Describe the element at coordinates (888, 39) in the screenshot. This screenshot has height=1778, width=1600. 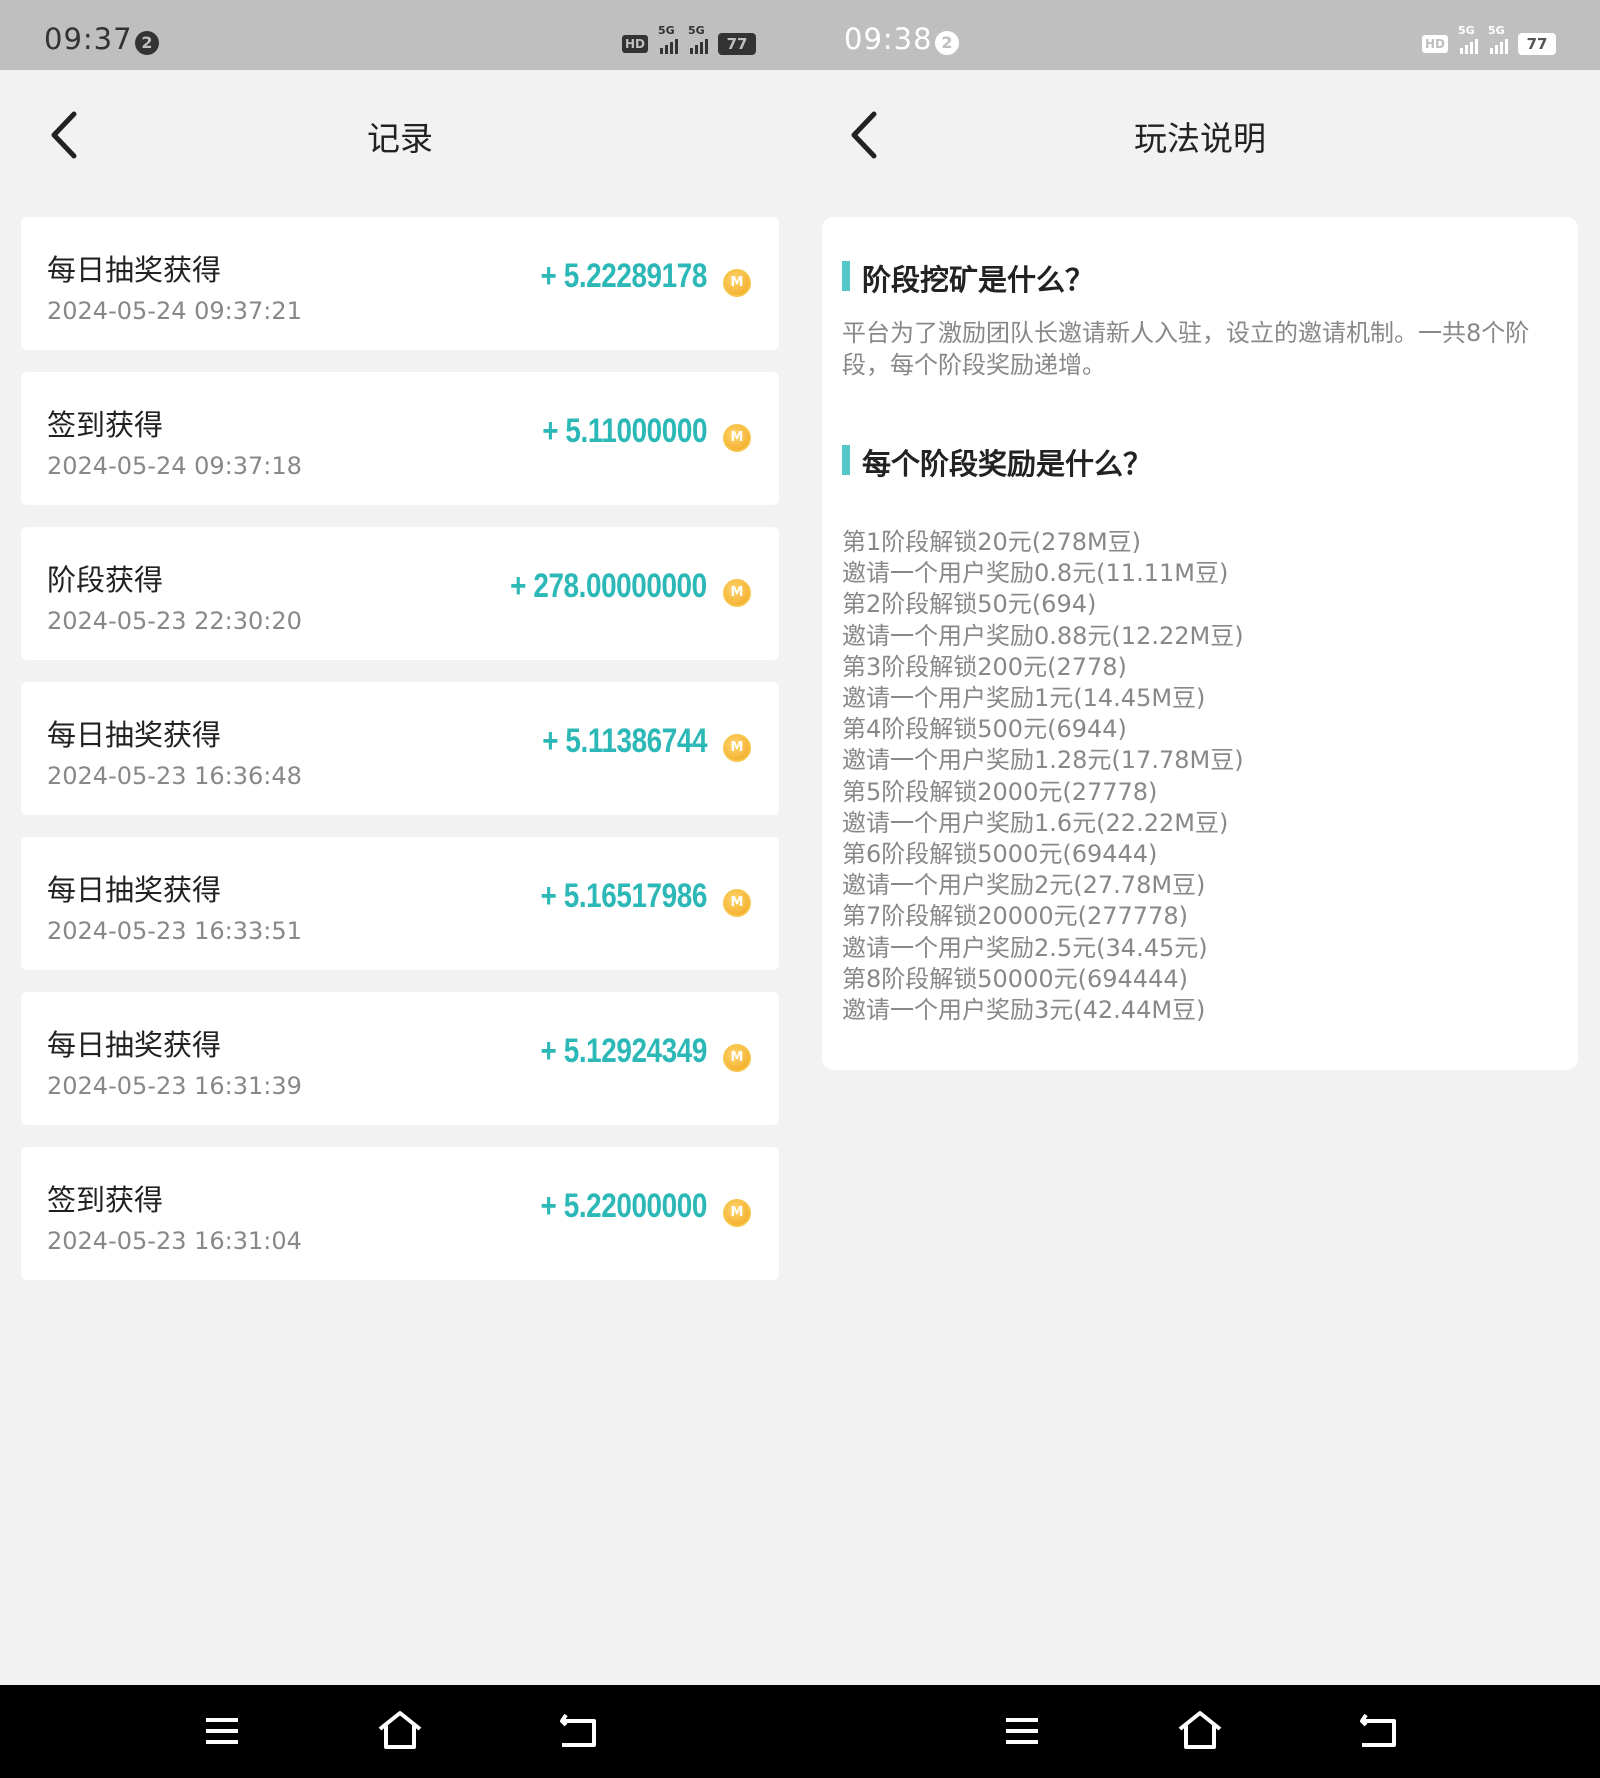
I see `status-time: 09:38` at that location.